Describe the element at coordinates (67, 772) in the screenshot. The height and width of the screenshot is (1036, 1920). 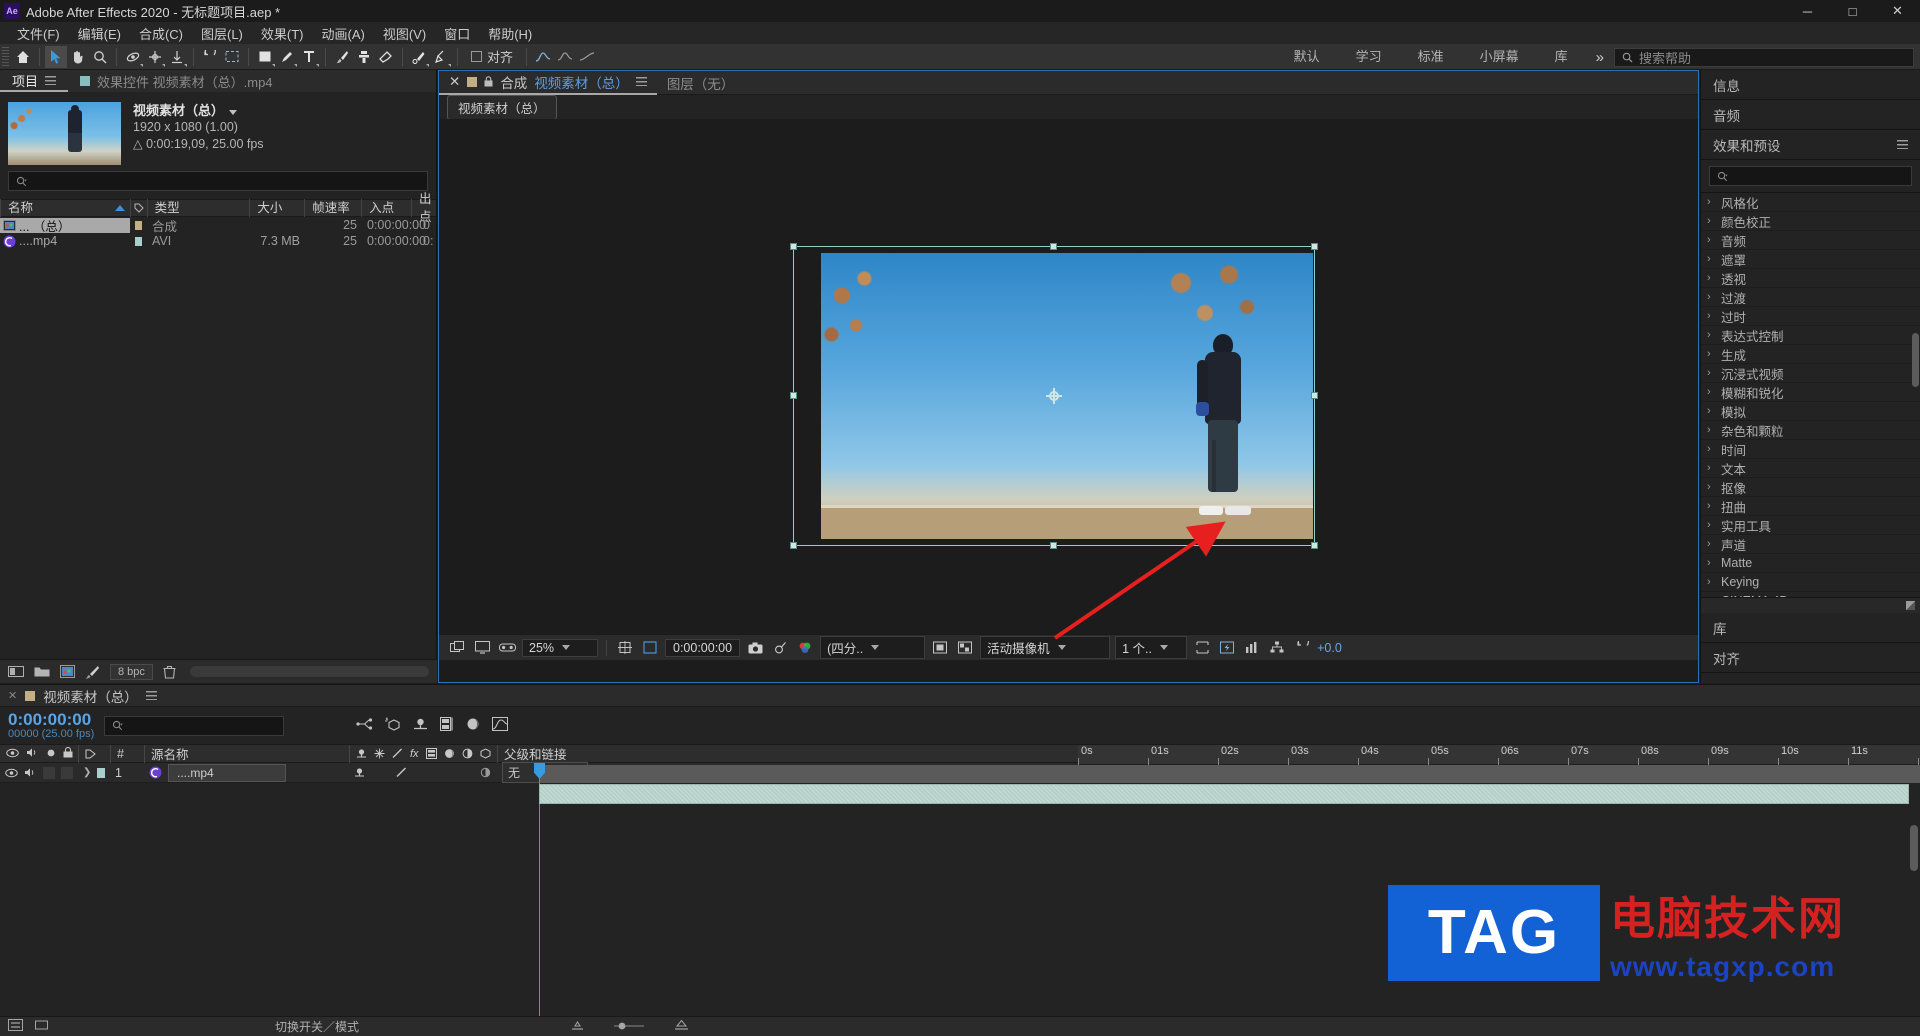
I see `lock-toggle` at that location.